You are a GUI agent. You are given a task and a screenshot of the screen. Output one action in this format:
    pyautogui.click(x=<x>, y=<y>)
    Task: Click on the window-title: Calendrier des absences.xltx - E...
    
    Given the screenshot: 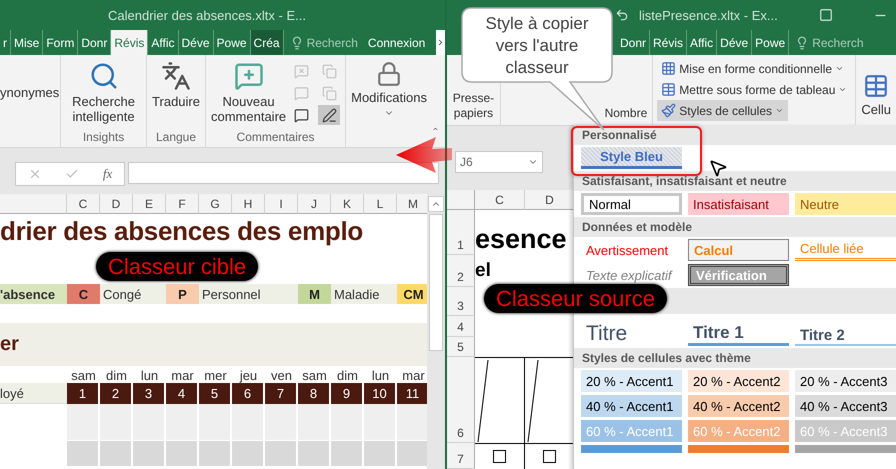 What is the action you would take?
    pyautogui.click(x=207, y=15)
    